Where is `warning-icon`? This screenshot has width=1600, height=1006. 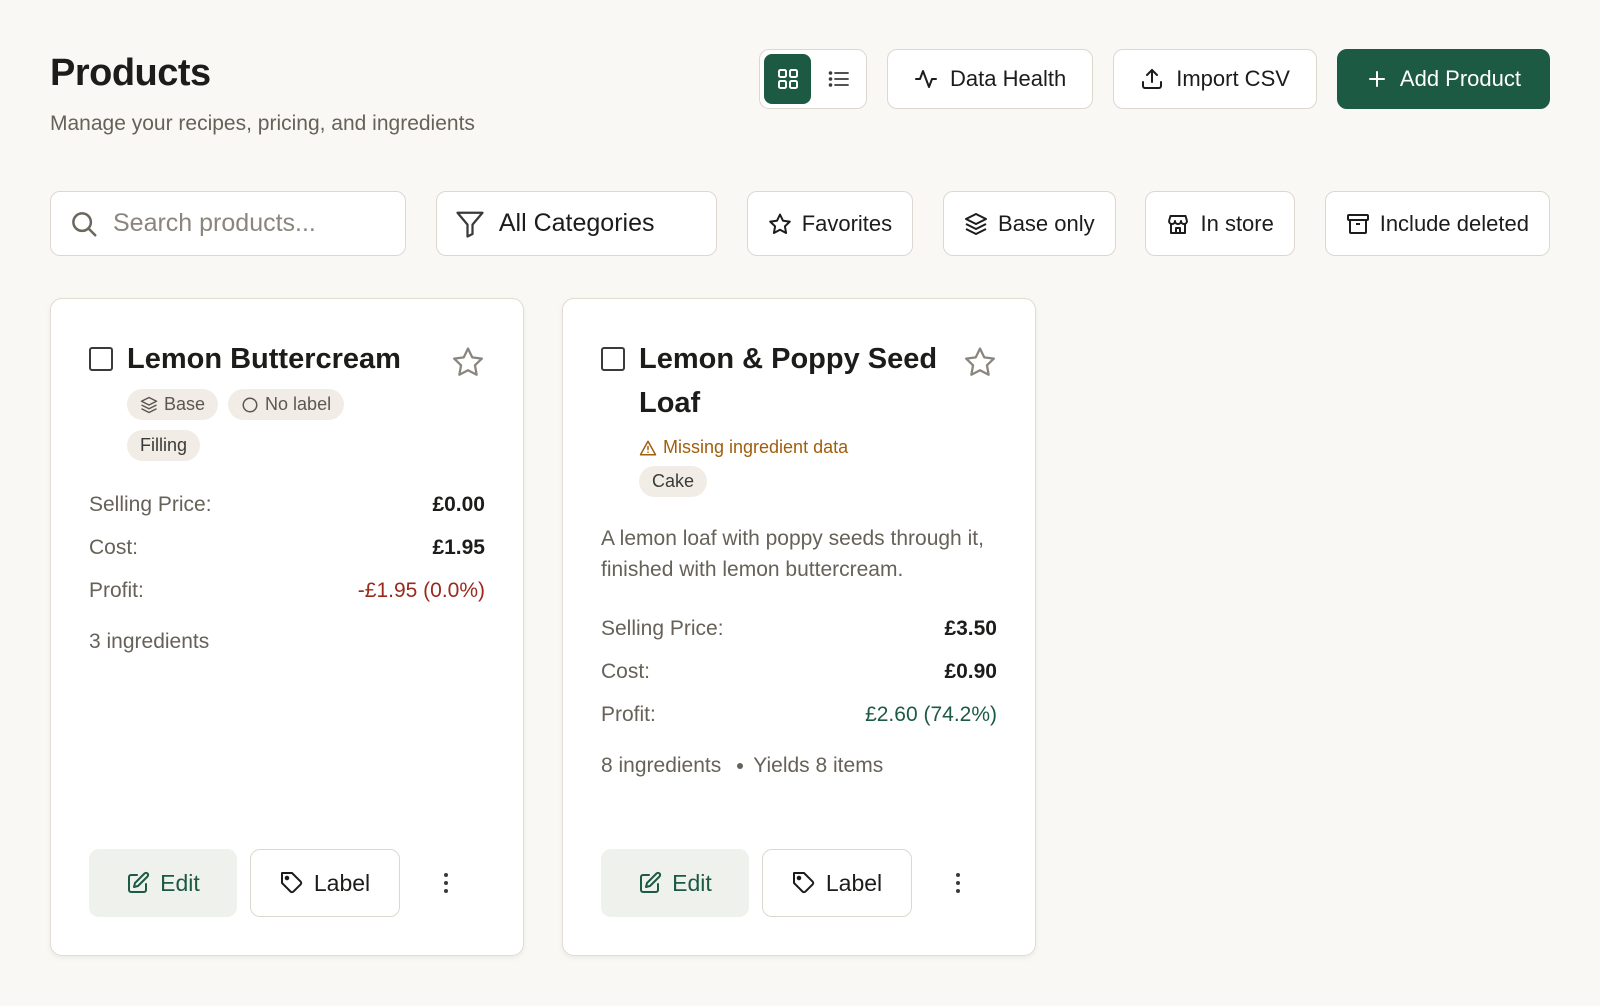
warning-icon is located at coordinates (648, 447).